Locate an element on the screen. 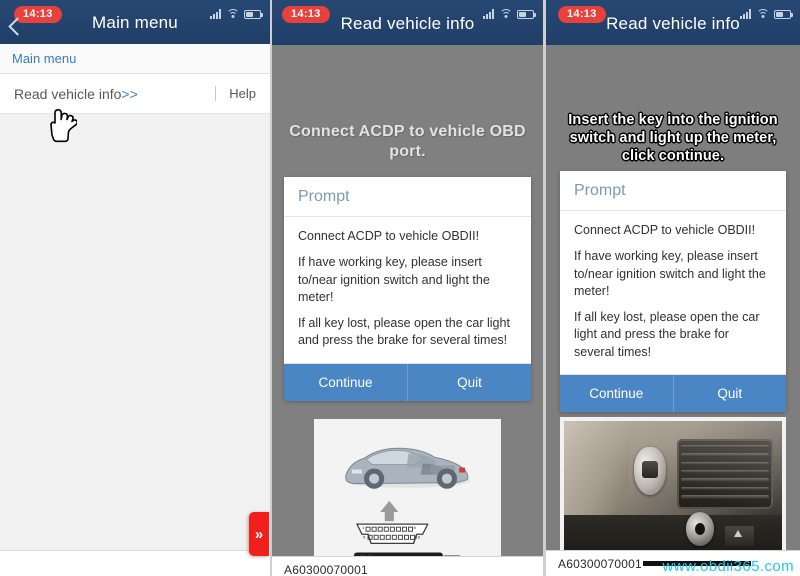 The image size is (800, 576). double-chevron-right-icon: » is located at coordinates (259, 534).